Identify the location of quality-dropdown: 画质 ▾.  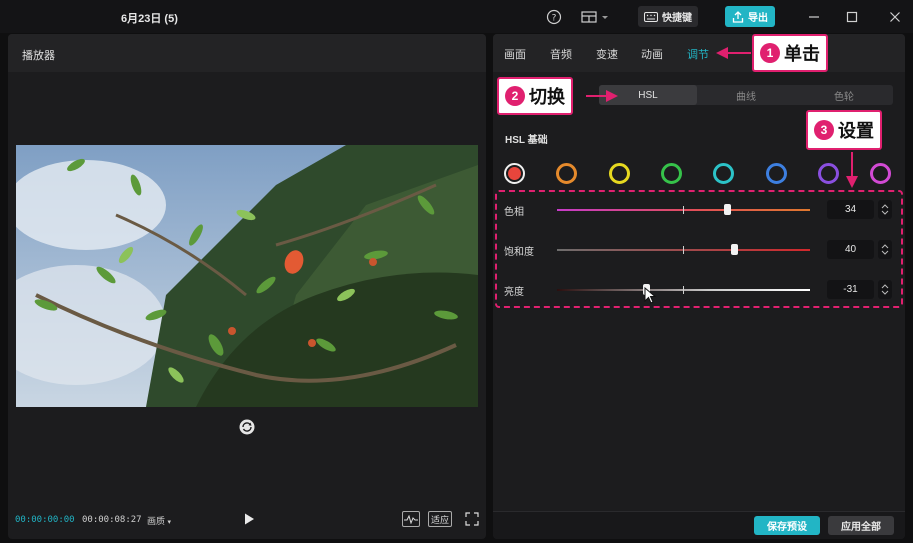
(159, 520).